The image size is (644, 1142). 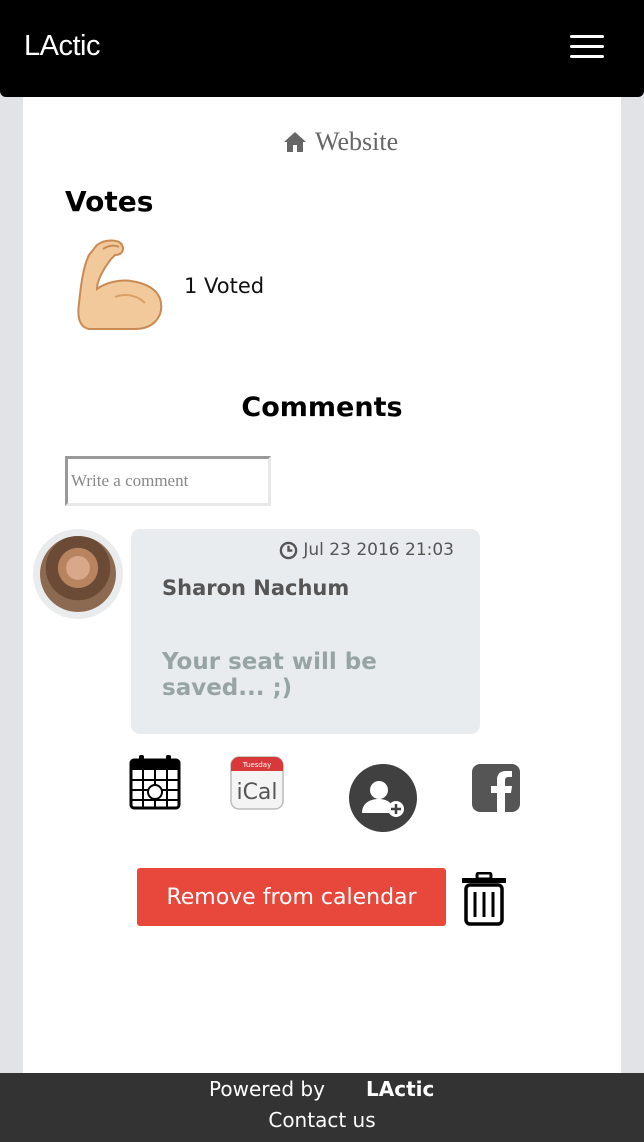 I want to click on avatar, so click(x=78, y=574).